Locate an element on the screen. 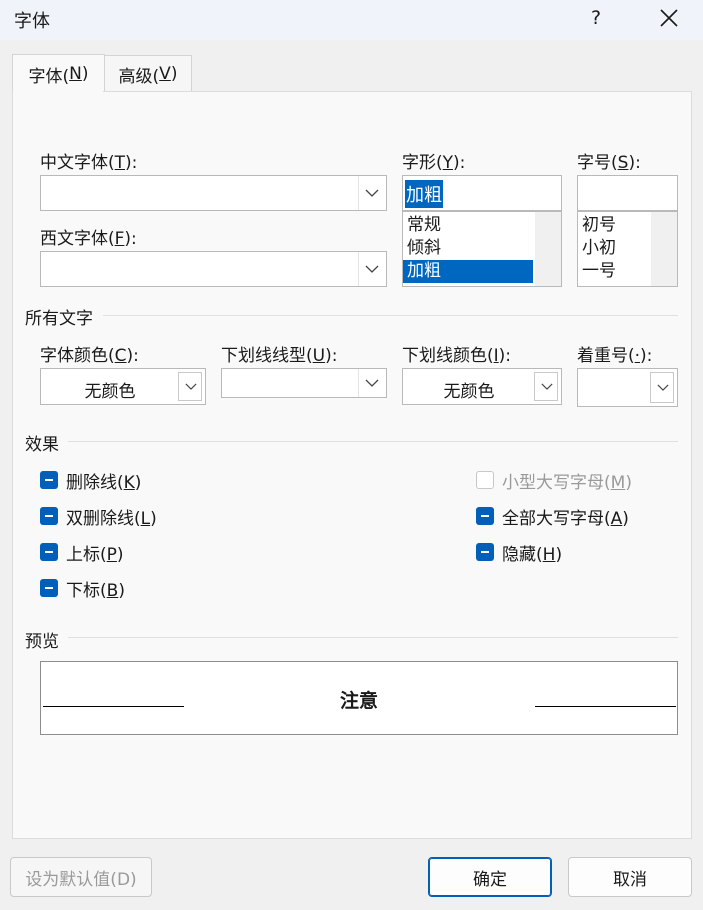 The image size is (703, 910). underline-color-value: 无颜色 is located at coordinates (469, 392).